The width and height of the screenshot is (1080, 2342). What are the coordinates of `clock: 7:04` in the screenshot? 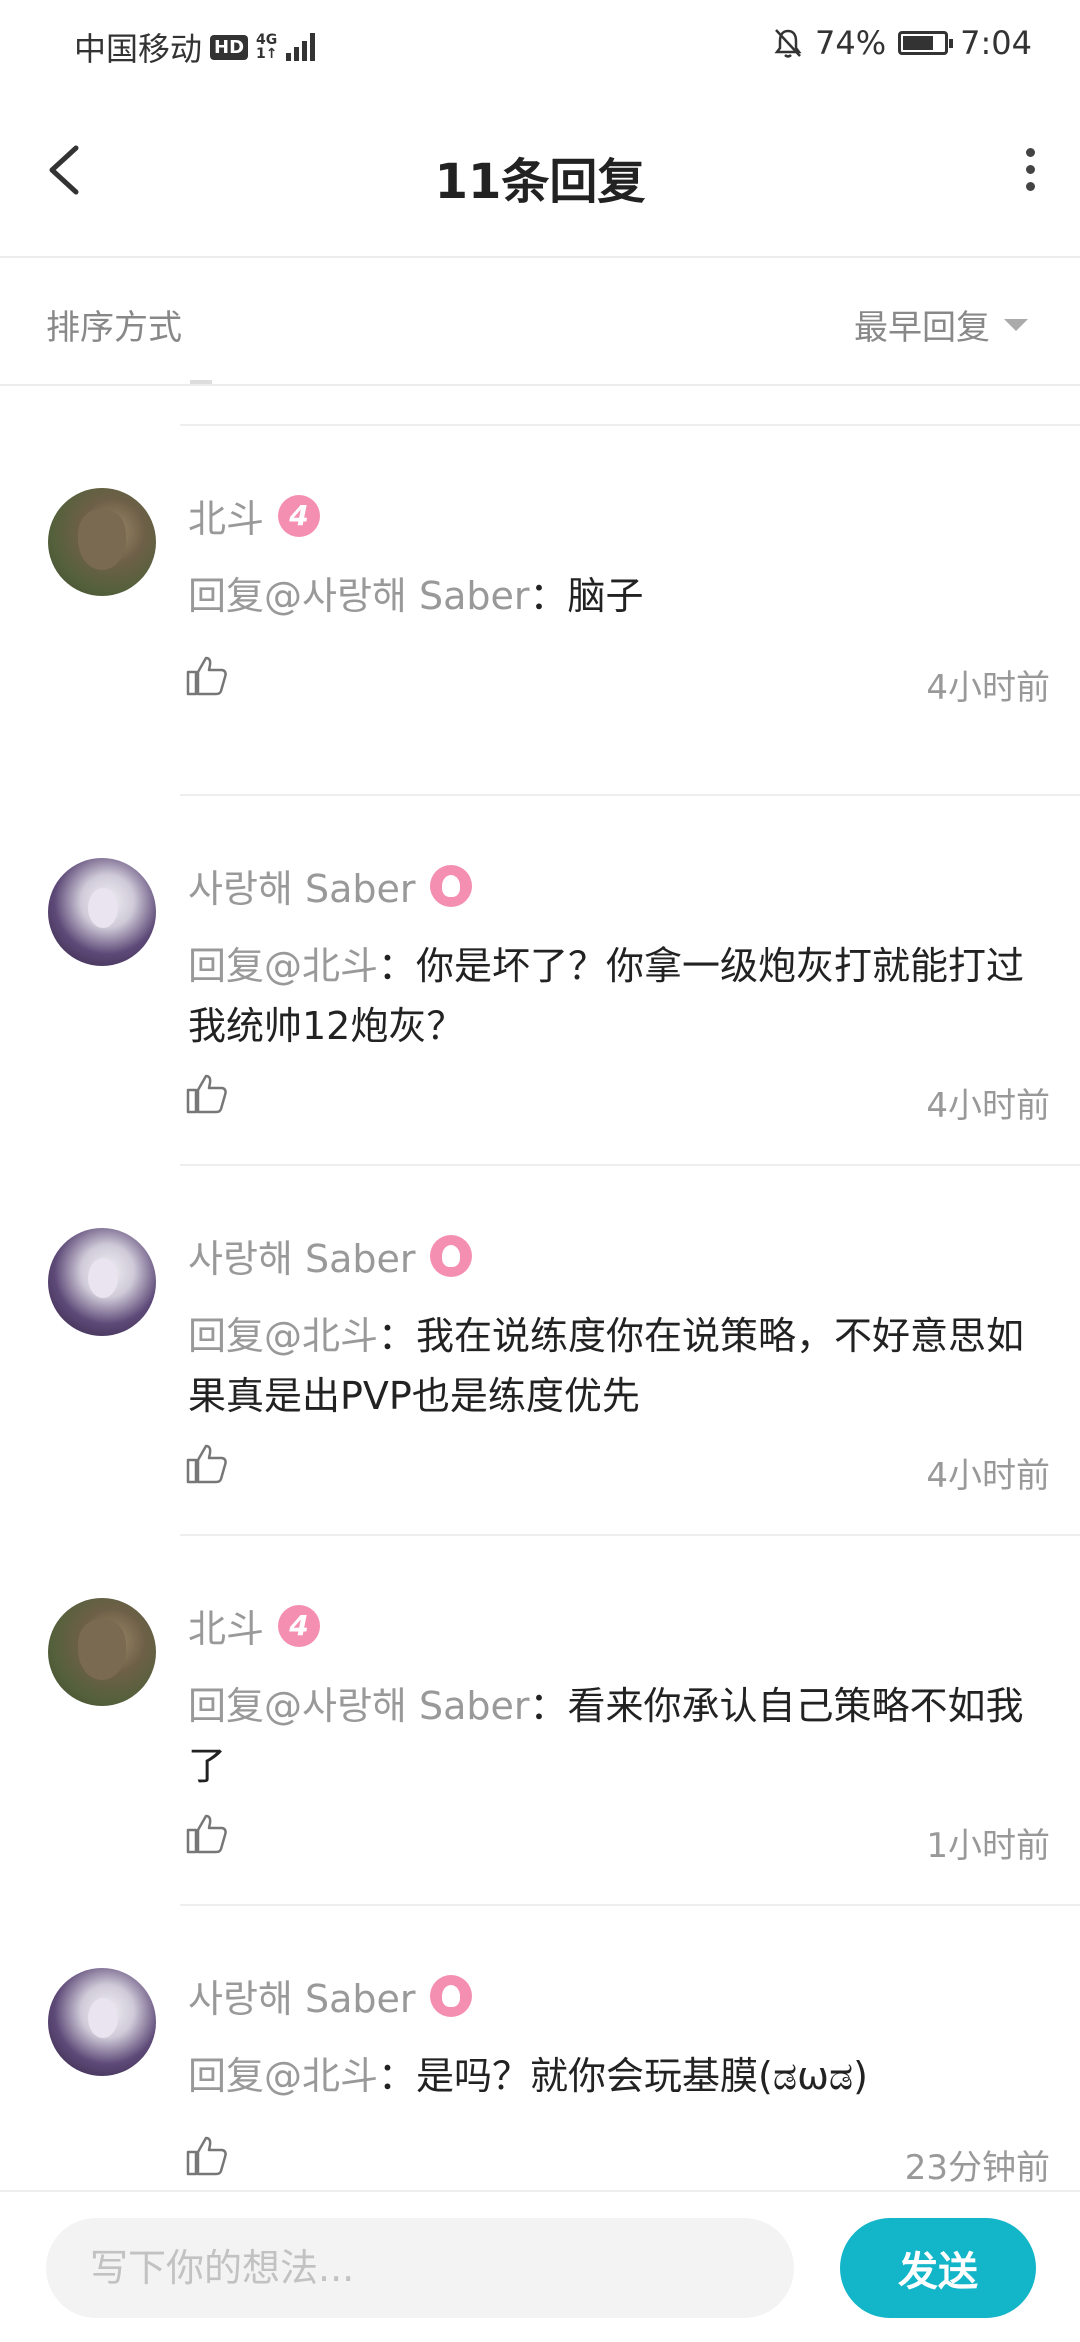 It's located at (996, 43).